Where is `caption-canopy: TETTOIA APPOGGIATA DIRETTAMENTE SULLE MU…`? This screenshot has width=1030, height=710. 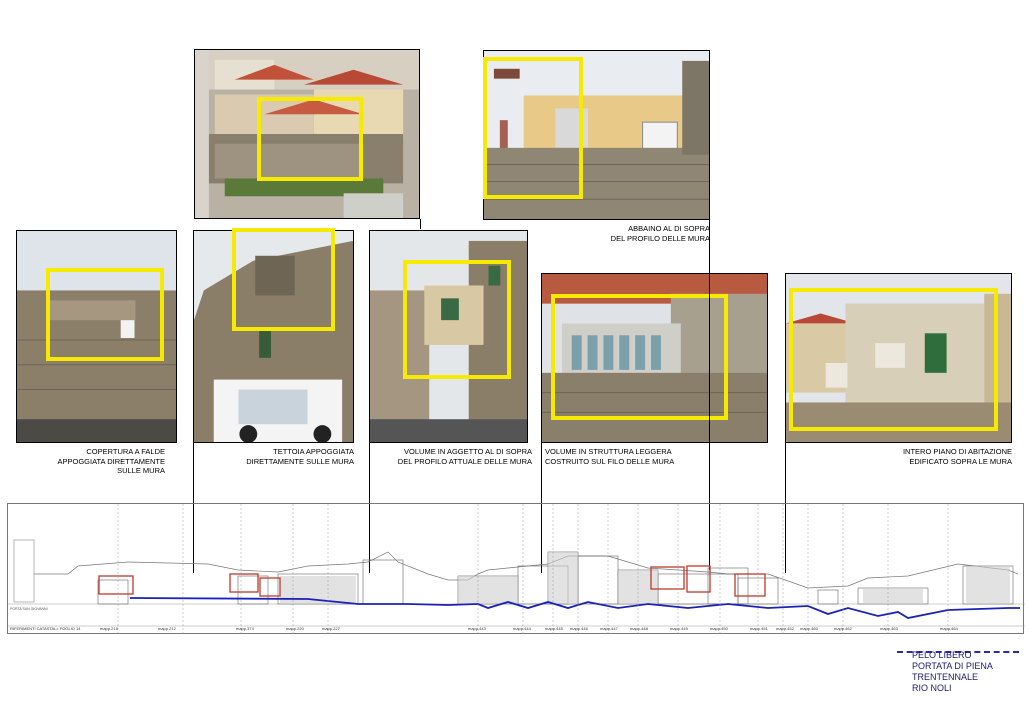 caption-canopy: TETTOIA APPOGGIATA DIRETTAMENTE SULLE MU… is located at coordinates (300, 456).